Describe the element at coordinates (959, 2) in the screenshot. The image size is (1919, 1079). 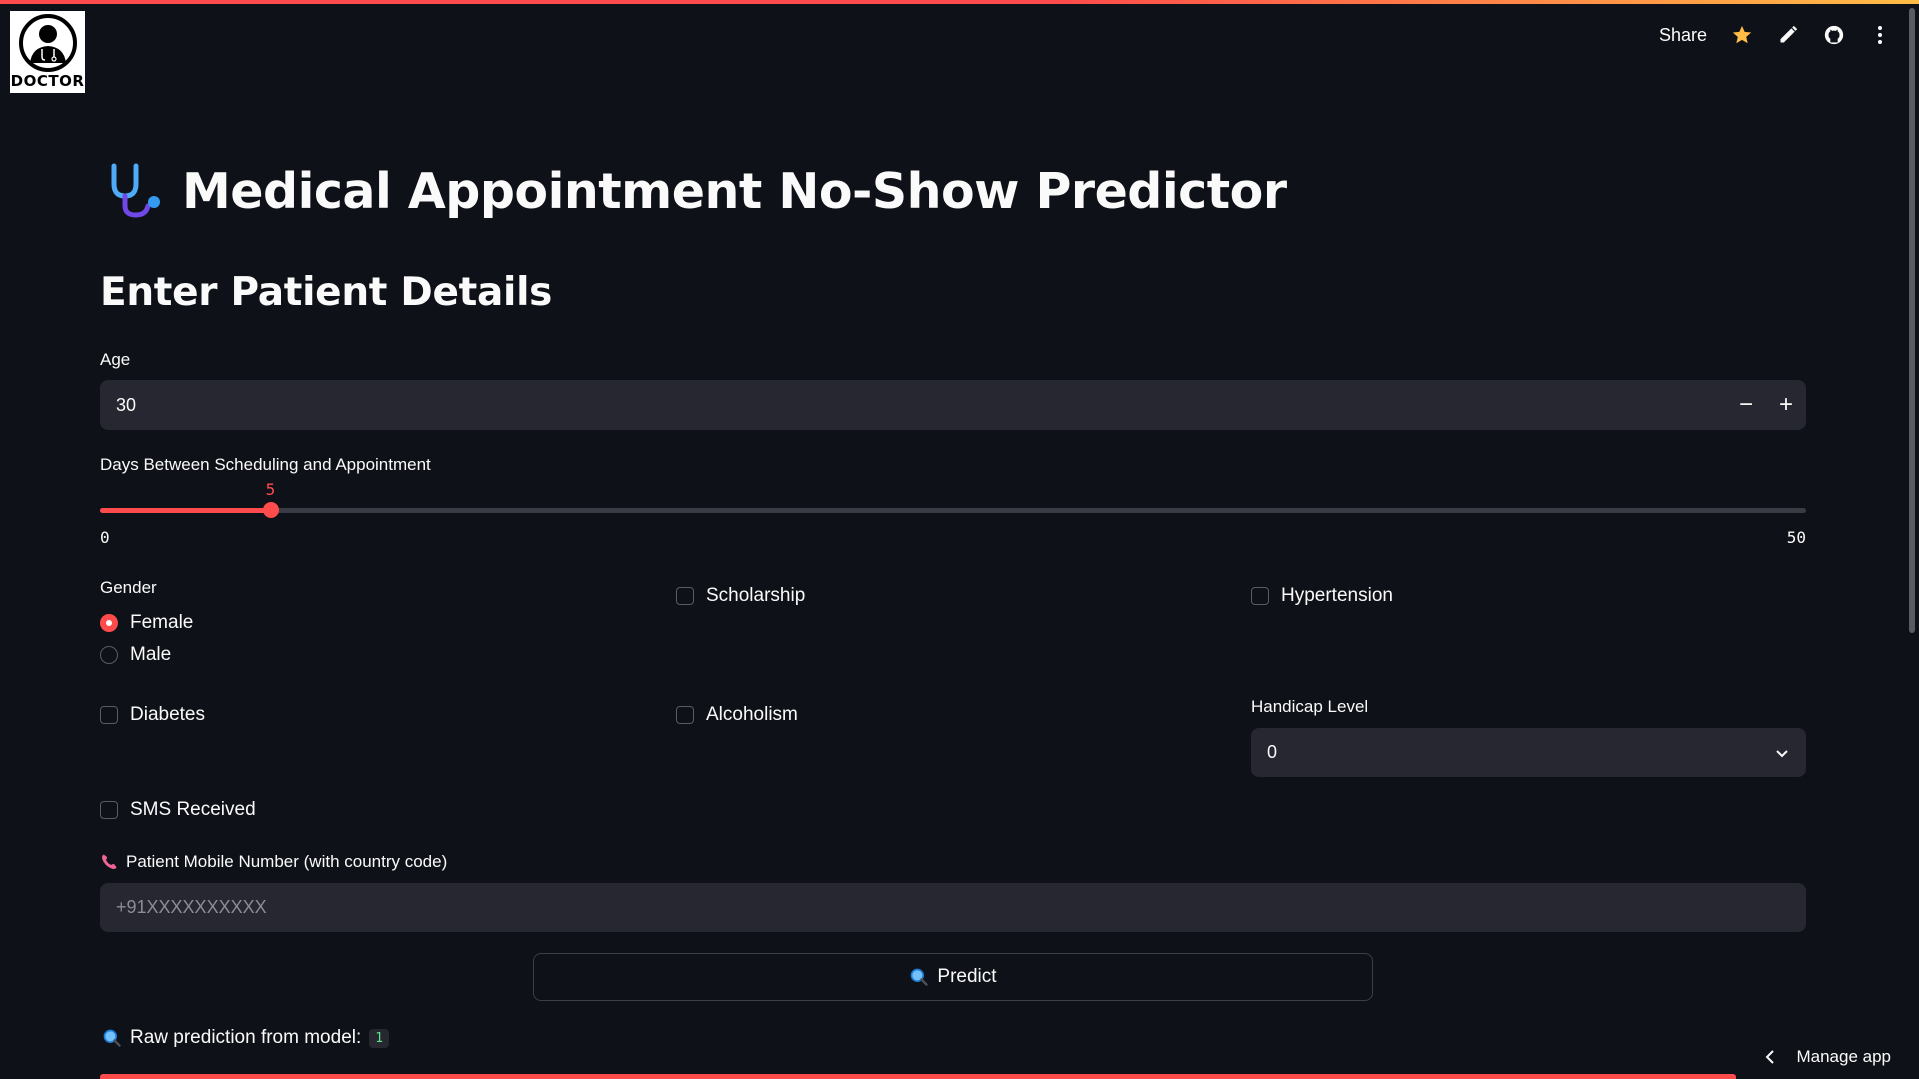
I see `top-decoration-bar` at that location.